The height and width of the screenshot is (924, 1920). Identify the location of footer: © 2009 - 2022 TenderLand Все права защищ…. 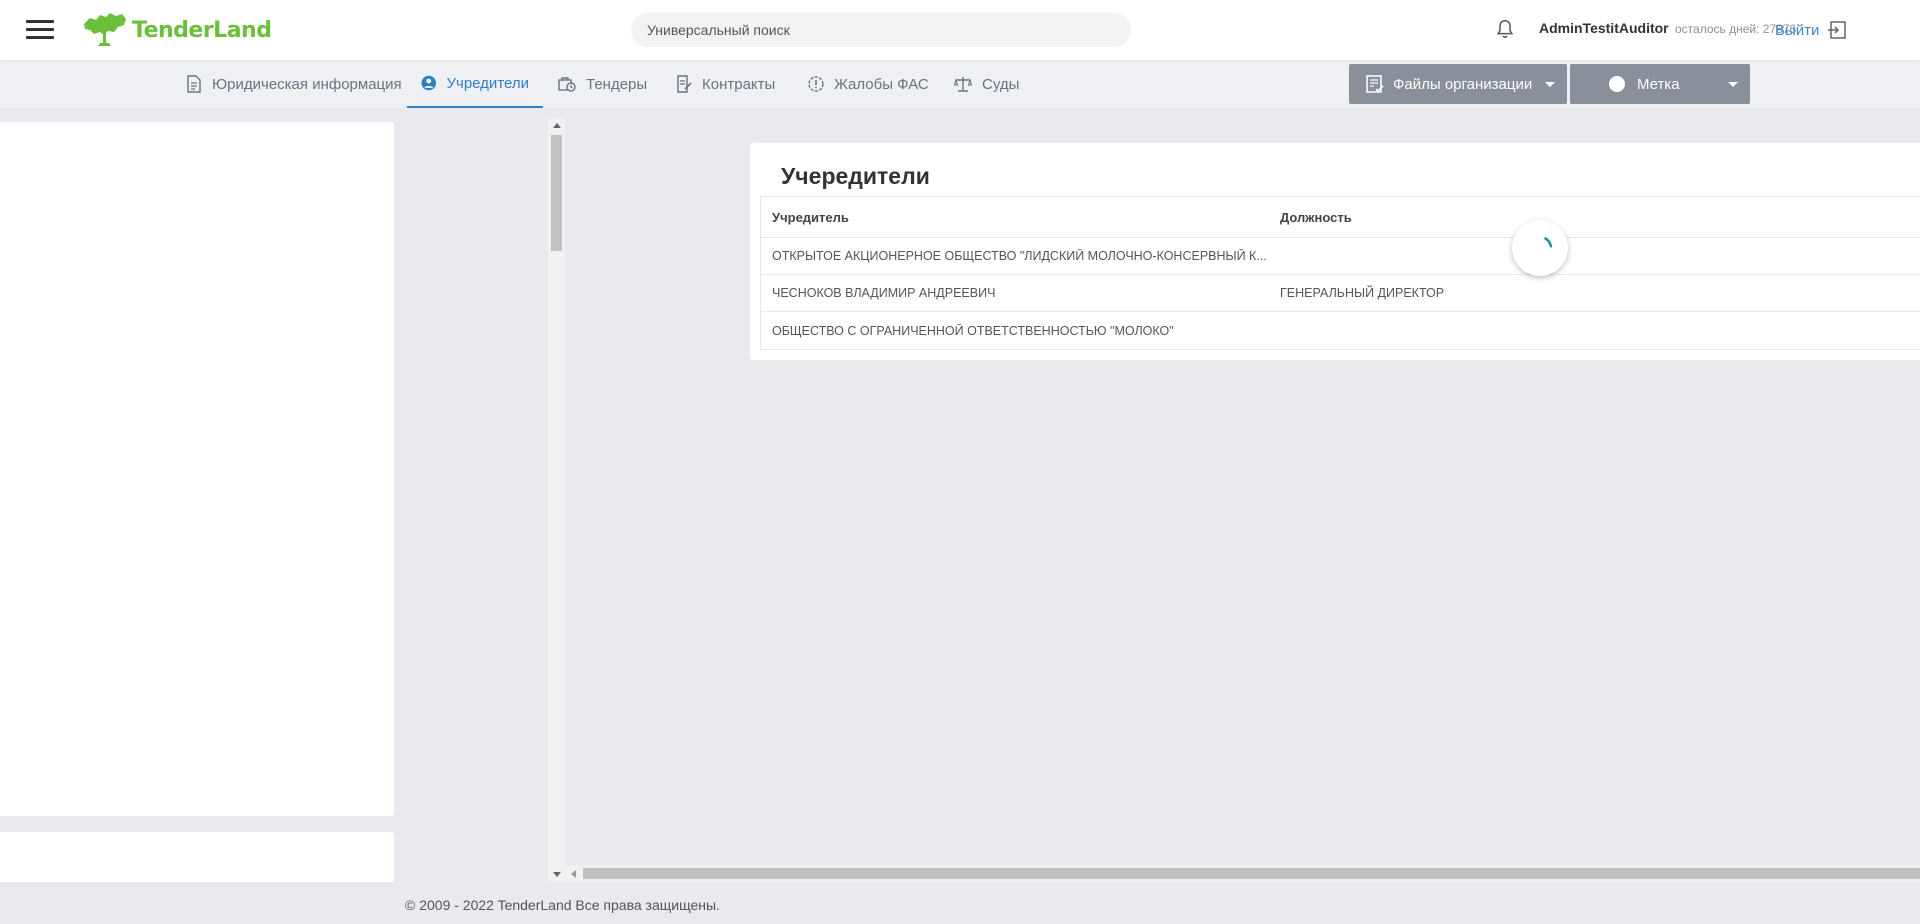
(960, 903).